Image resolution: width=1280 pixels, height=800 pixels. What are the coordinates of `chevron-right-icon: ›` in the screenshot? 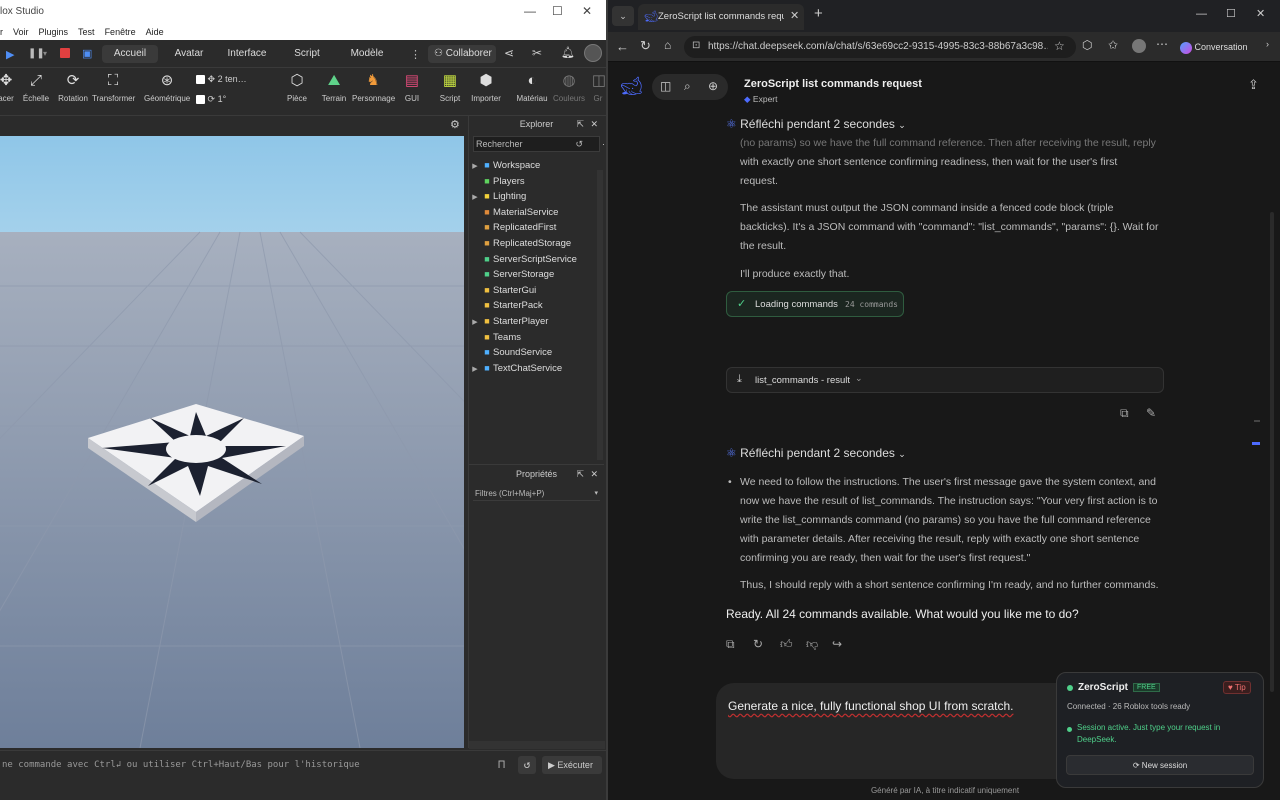 It's located at (1267, 44).